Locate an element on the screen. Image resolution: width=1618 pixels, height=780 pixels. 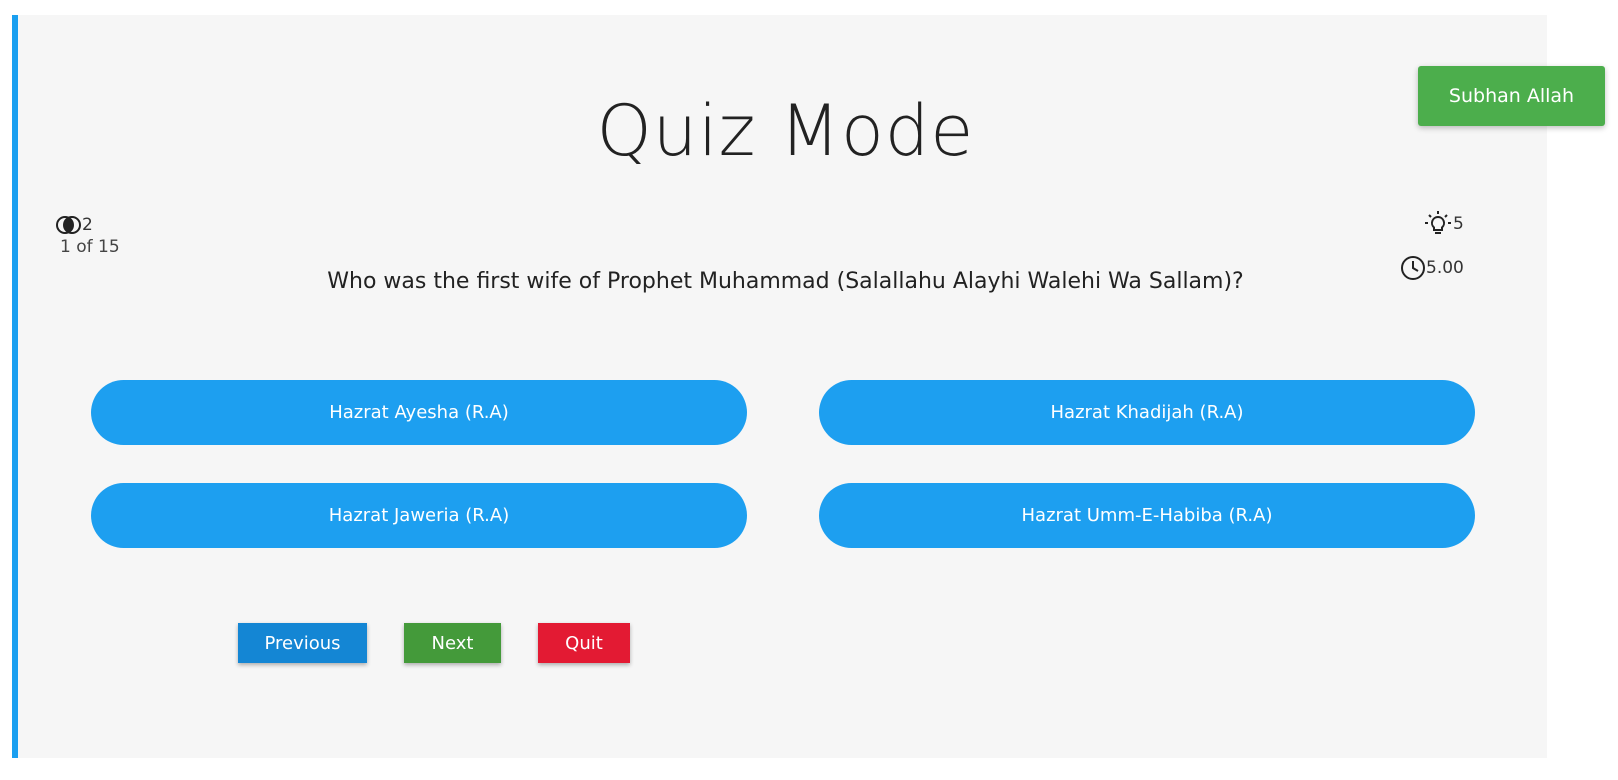
lightbulb-icon is located at coordinates (1438, 224).